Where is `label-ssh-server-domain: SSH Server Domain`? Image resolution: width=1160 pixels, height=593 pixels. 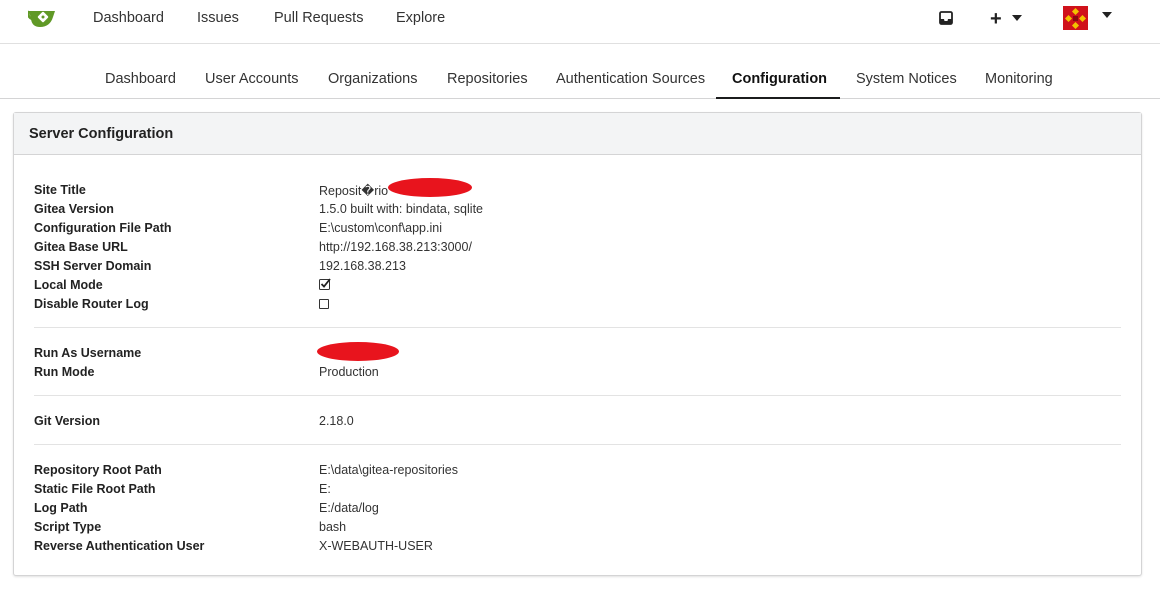 label-ssh-server-domain: SSH Server Domain is located at coordinates (93, 266).